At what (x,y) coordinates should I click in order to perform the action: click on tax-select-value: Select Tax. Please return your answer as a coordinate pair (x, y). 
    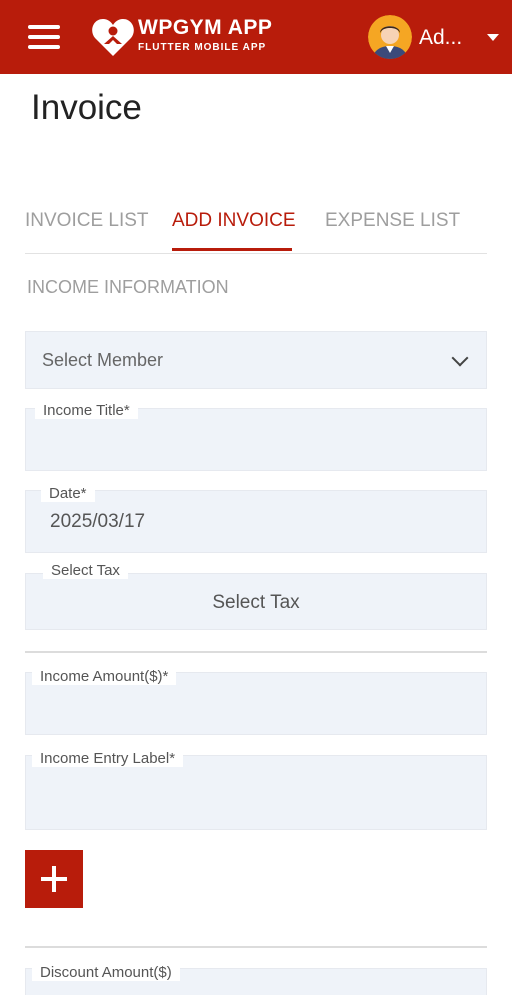
    Looking at the image, I should click on (256, 602).